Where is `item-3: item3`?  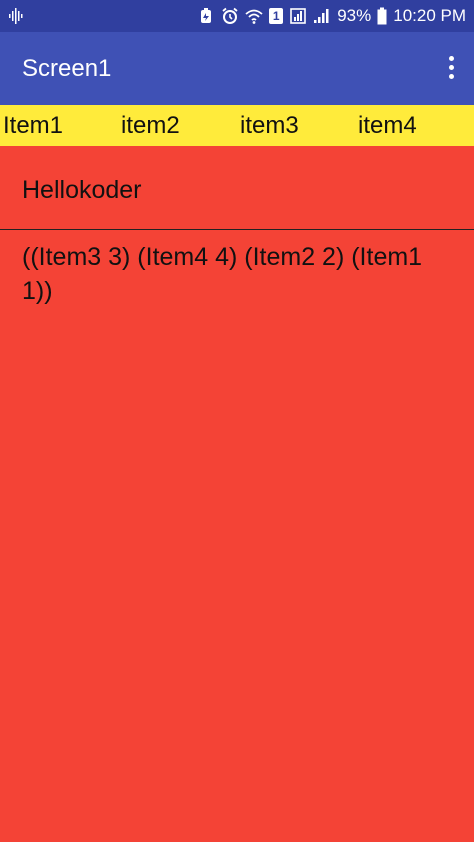 item-3: item3 is located at coordinates (269, 125).